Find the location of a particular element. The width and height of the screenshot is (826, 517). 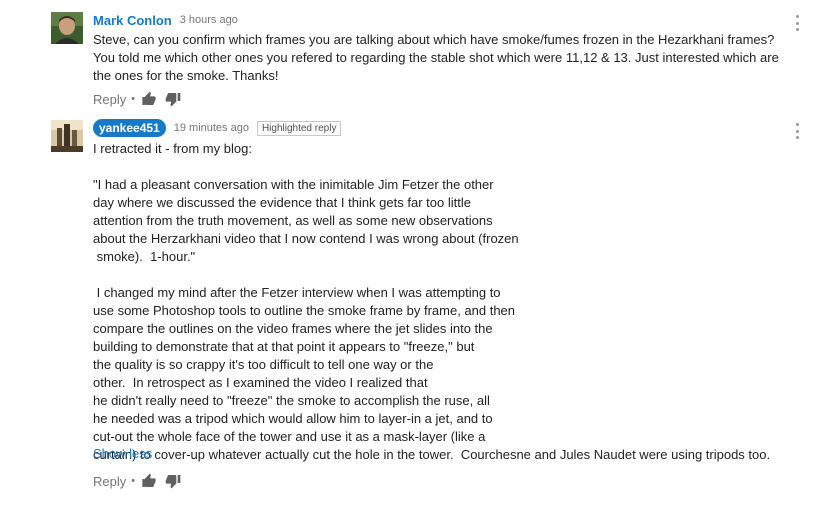

comment-timestamp: 19 minutes ago is located at coordinates (211, 128).